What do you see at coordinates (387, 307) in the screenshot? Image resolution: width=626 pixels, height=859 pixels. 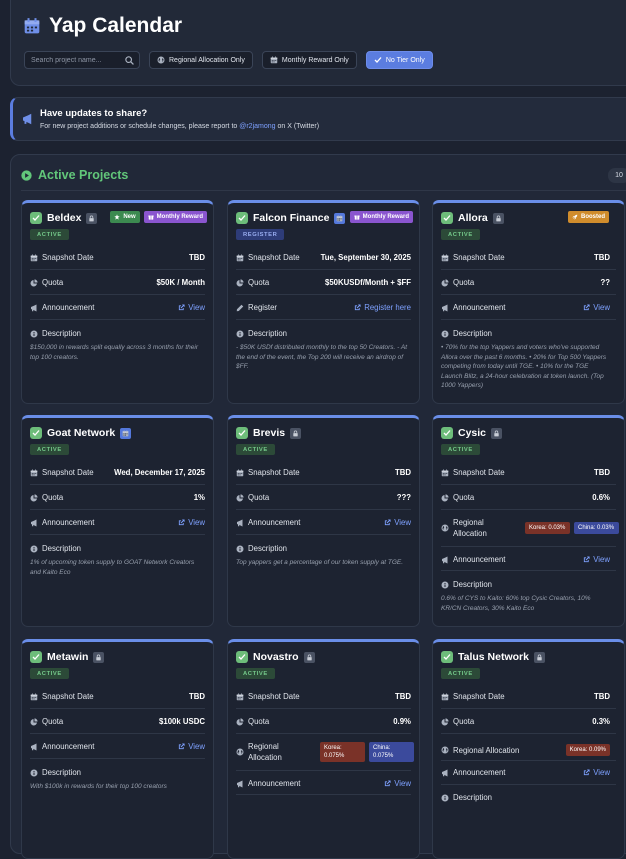 I see `link-label: Register here` at bounding box center [387, 307].